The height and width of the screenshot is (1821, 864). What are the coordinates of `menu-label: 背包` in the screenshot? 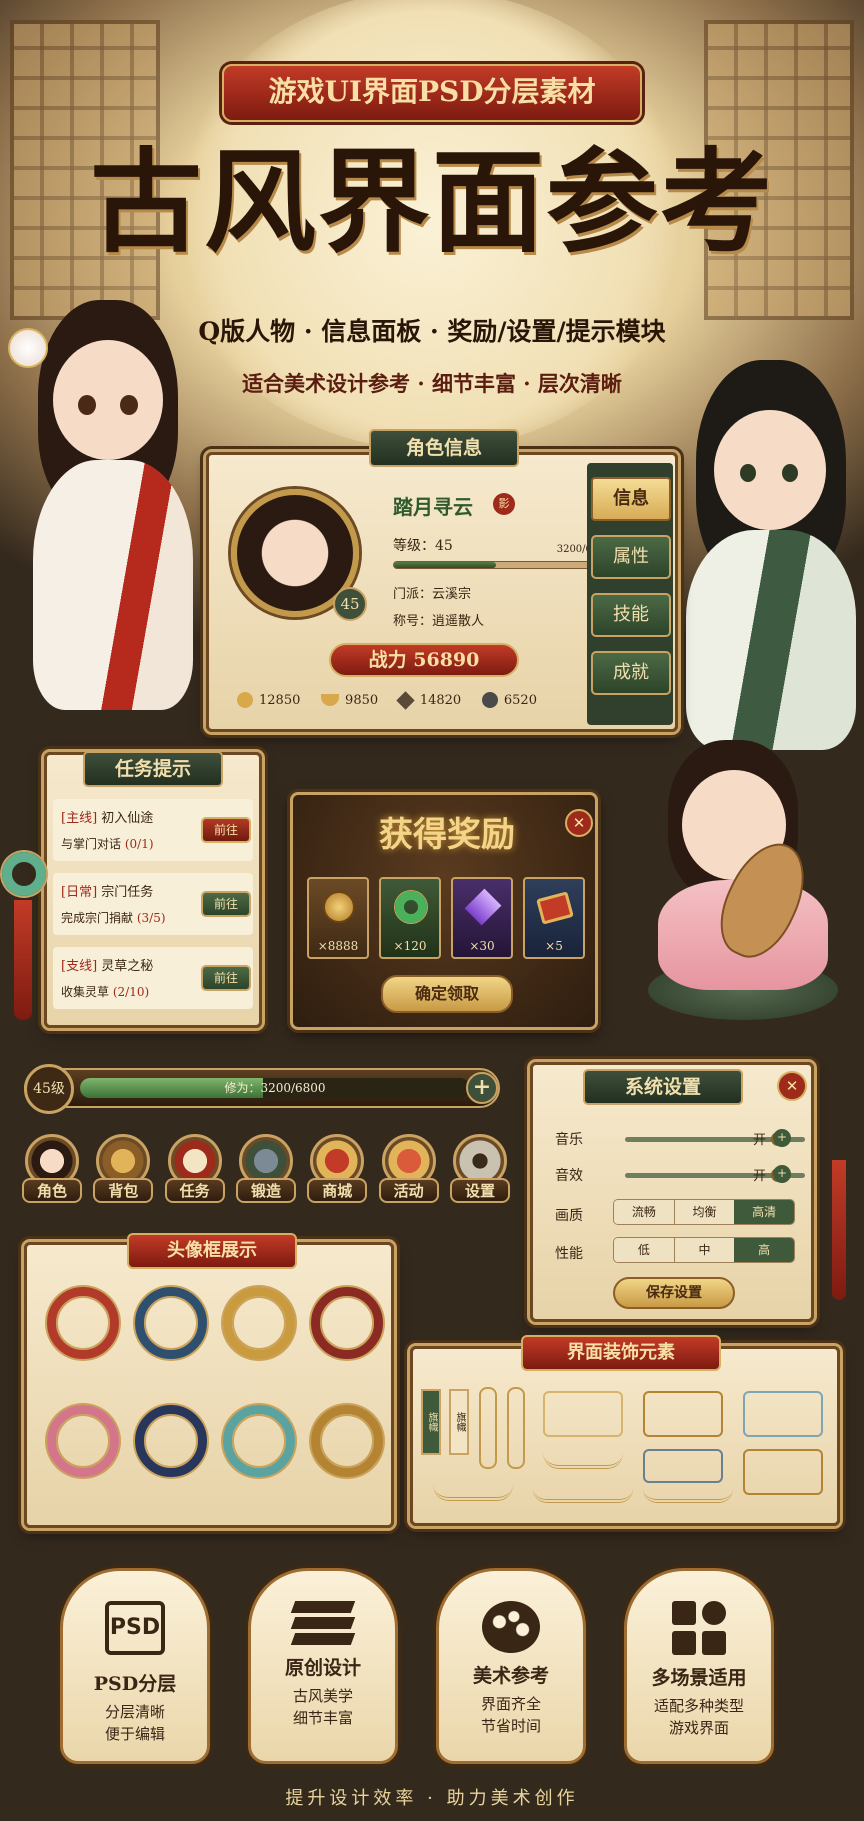 It's located at (123, 1190).